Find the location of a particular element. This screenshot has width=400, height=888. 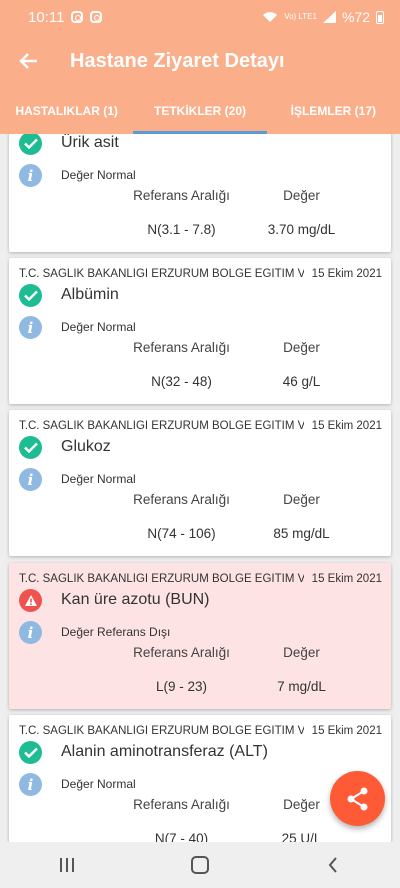

recent-apps-icon is located at coordinates (66, 865).